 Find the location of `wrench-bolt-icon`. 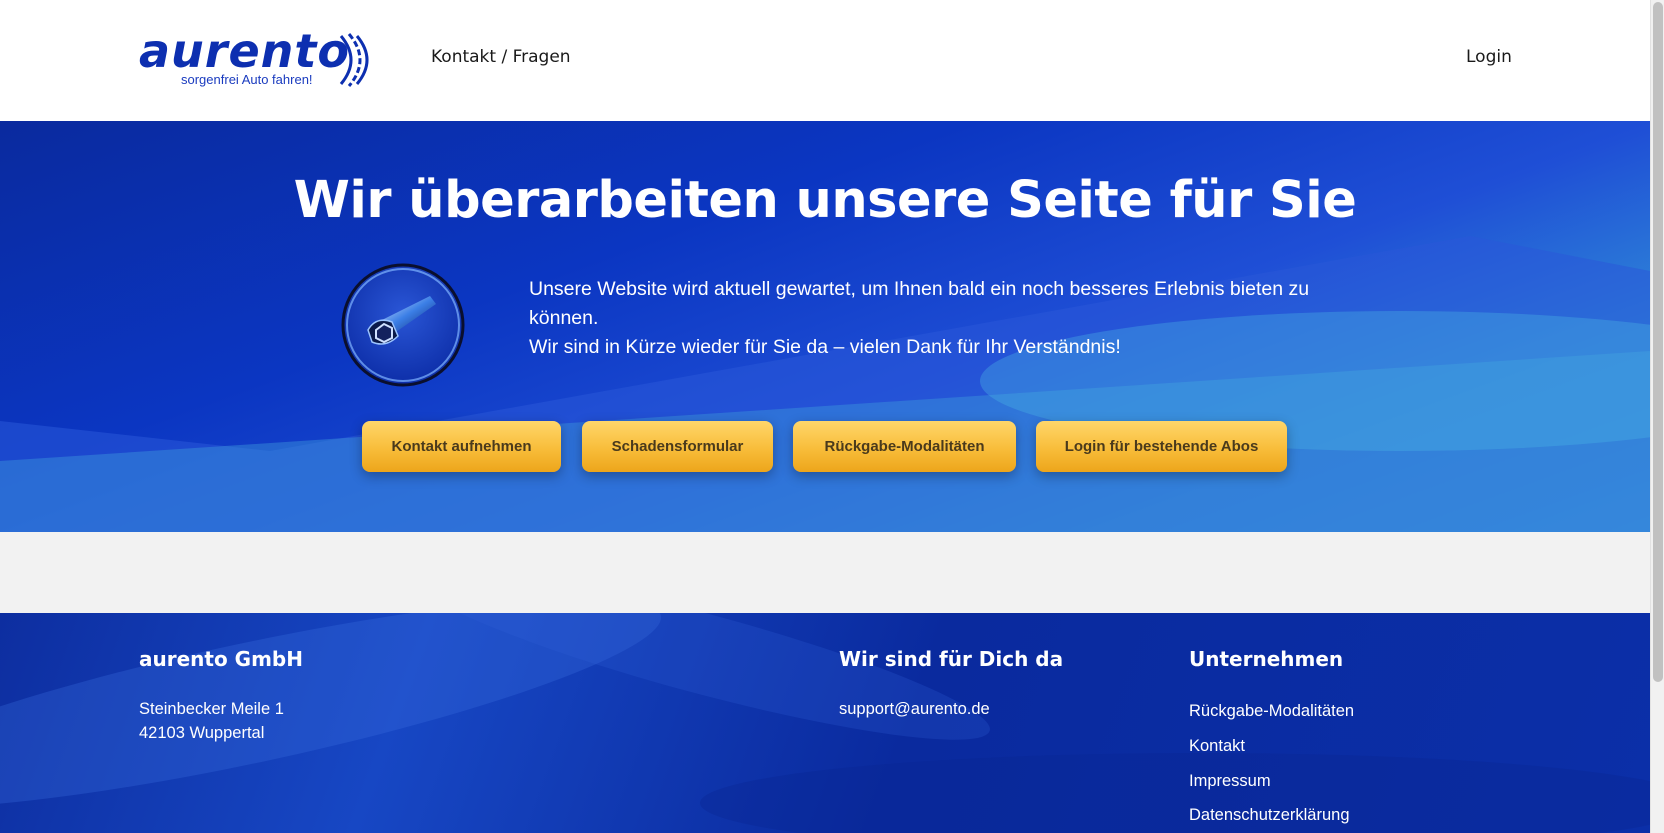

wrench-bolt-icon is located at coordinates (403, 325).